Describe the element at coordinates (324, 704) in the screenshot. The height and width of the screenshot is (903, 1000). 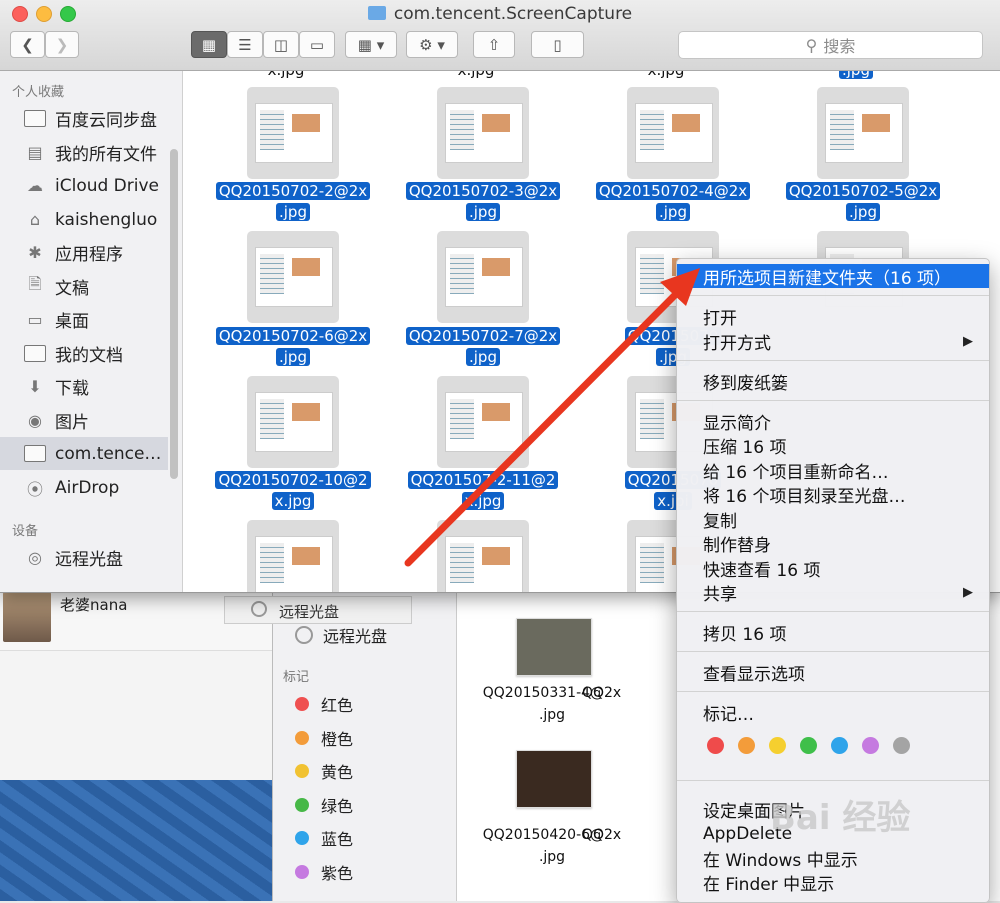
I see `tag-red: 红色` at that location.